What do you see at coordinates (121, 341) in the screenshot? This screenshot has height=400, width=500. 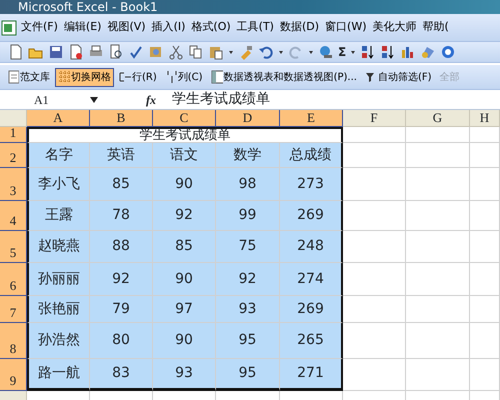 I see `table-cell: 80` at bounding box center [121, 341].